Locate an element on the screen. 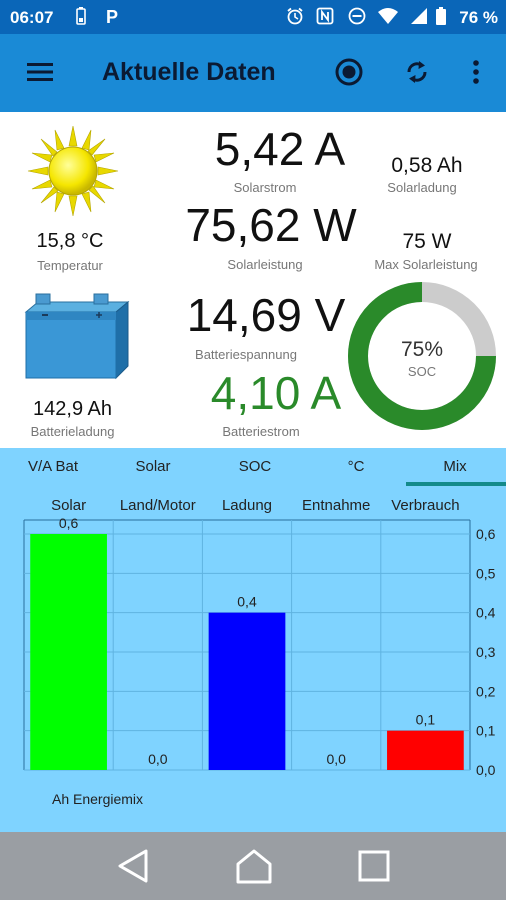  home-button is located at coordinates (254, 866).